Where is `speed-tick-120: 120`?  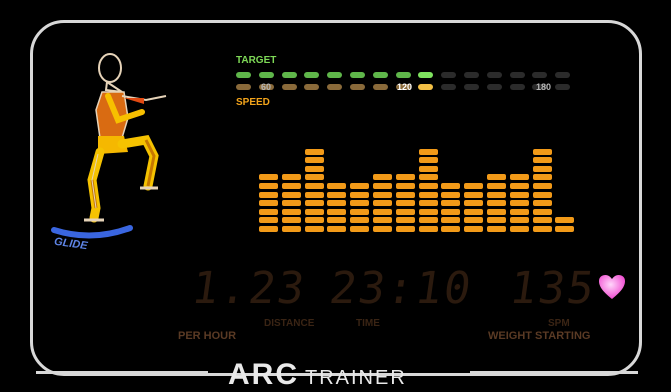 speed-tick-120: 120 is located at coordinates (405, 87).